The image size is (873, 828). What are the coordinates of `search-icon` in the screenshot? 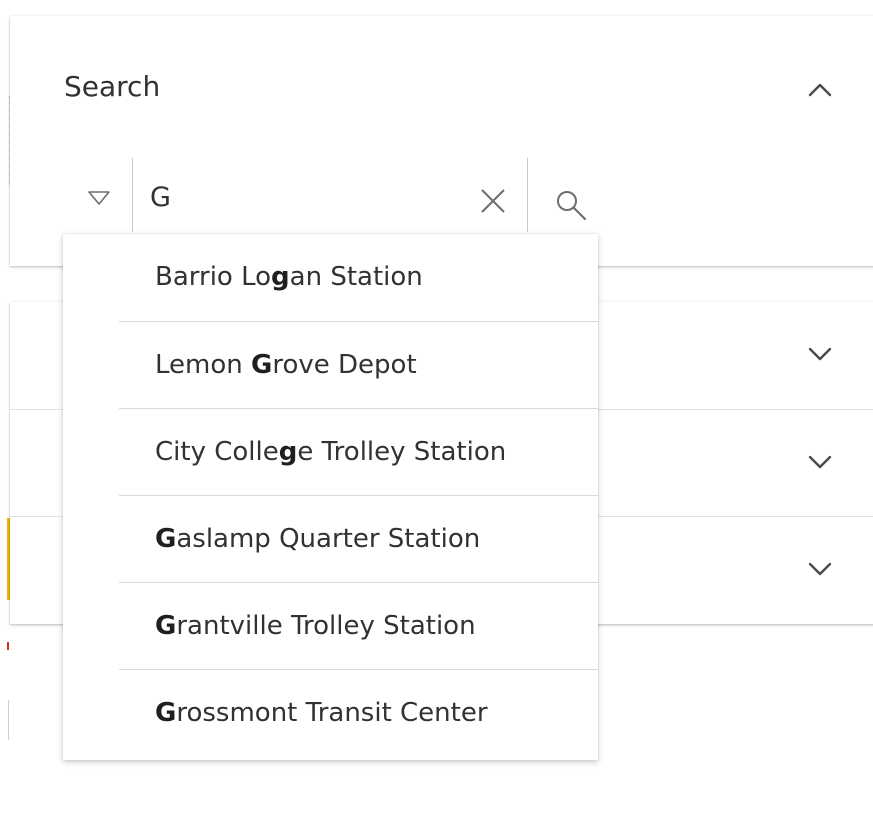 It's located at (571, 205).